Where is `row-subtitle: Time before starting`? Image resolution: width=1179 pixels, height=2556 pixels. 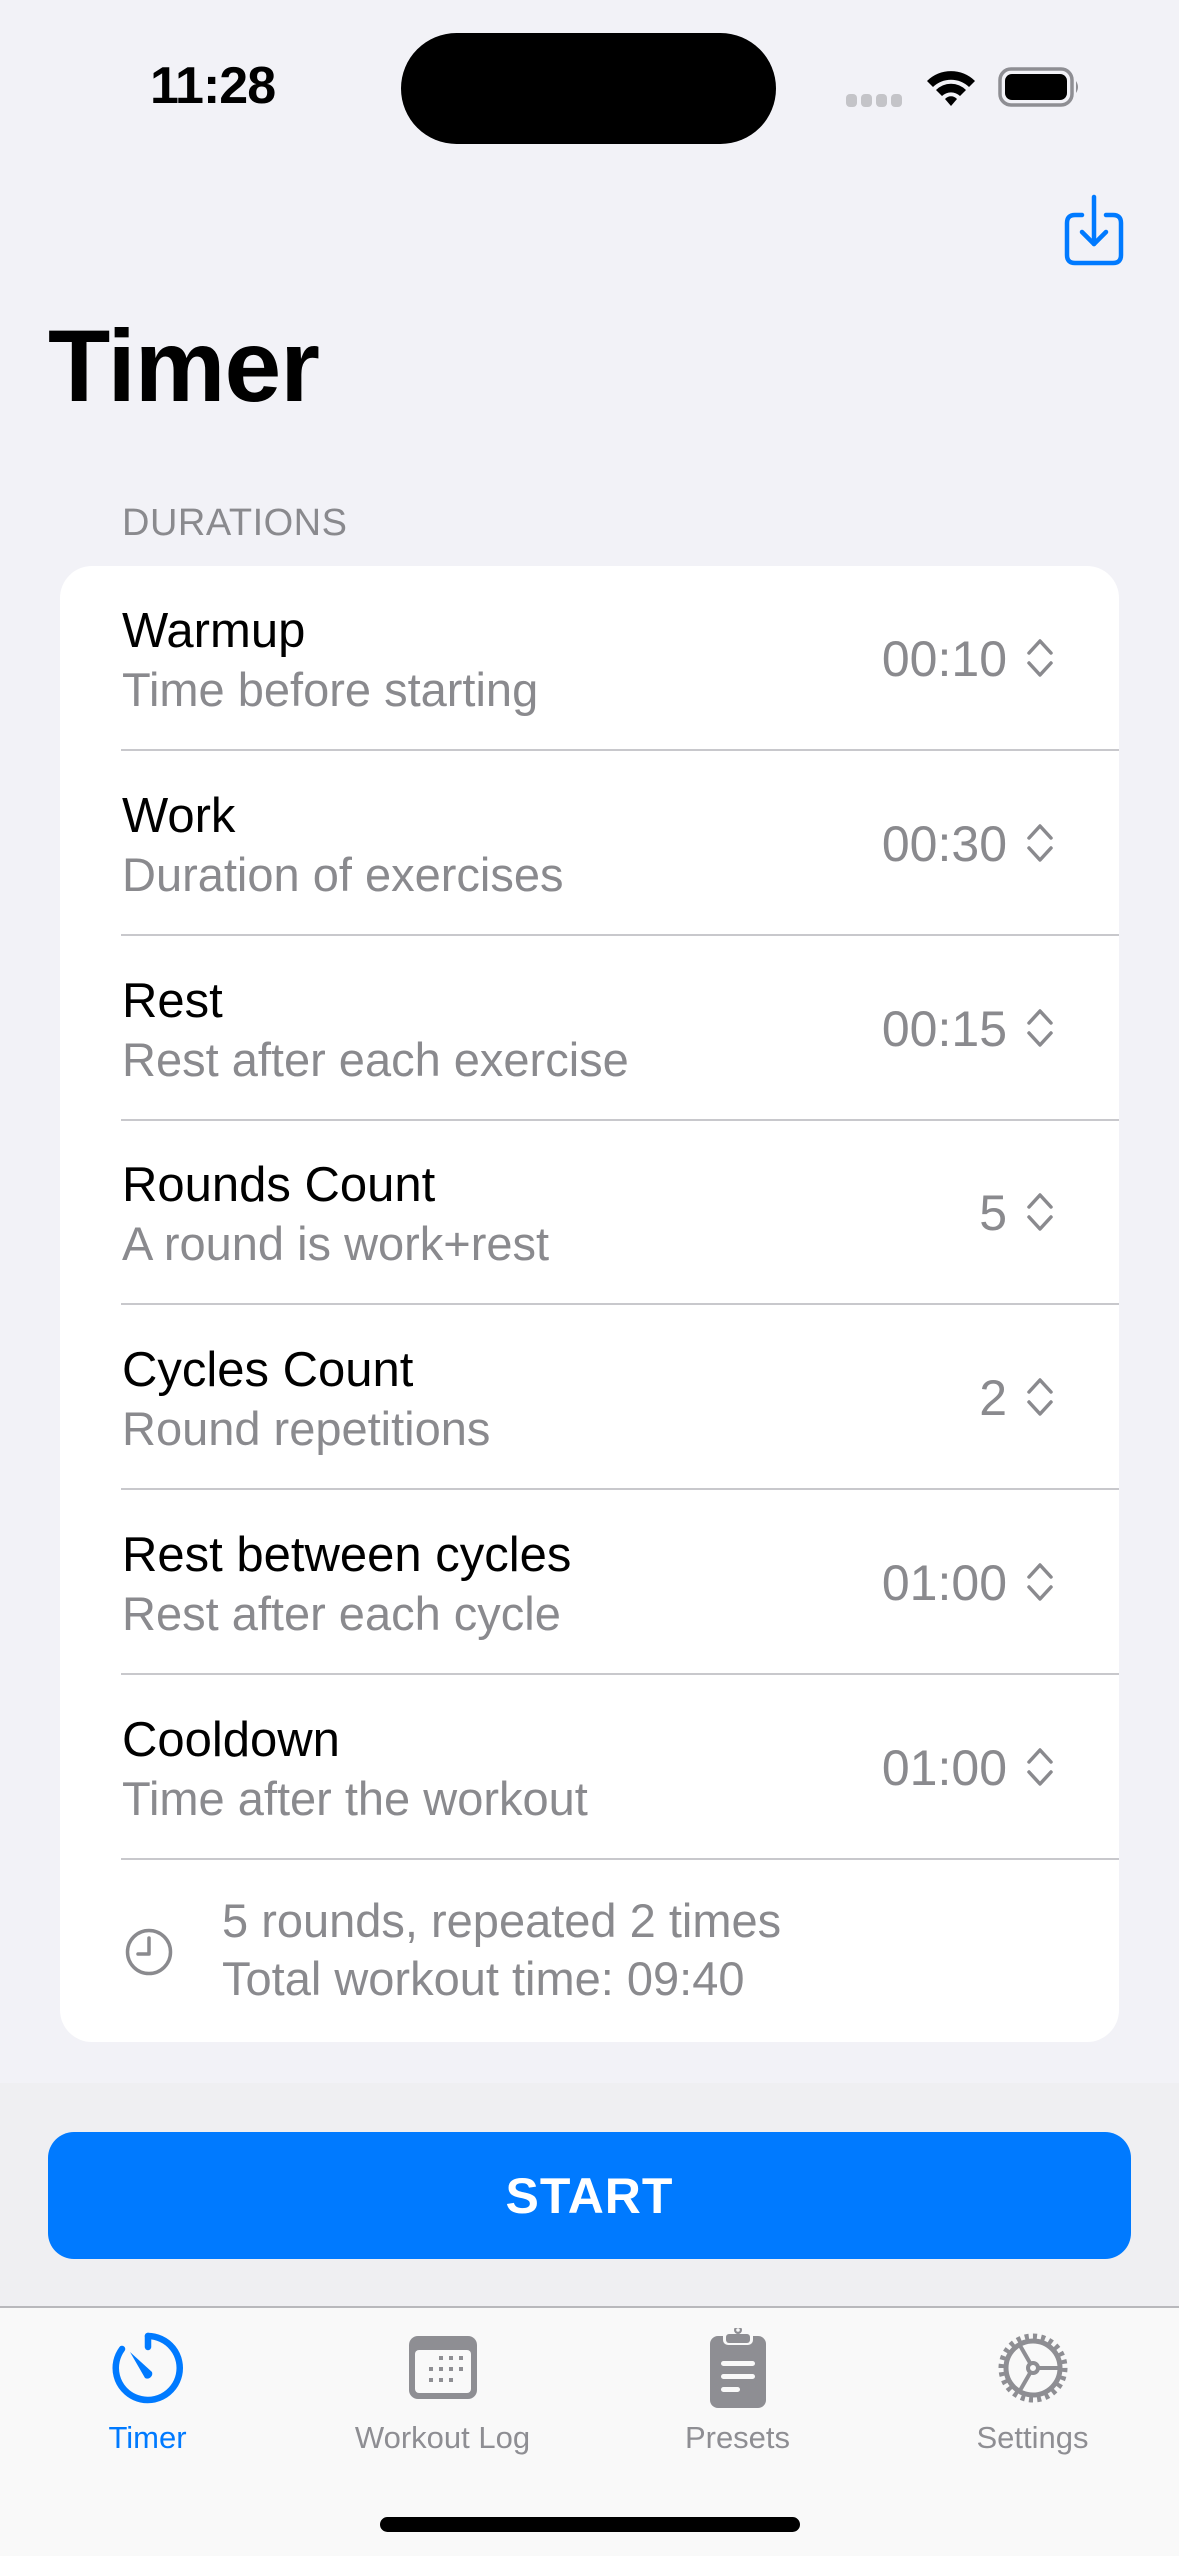
row-subtitle: Time before starting is located at coordinates (330, 689).